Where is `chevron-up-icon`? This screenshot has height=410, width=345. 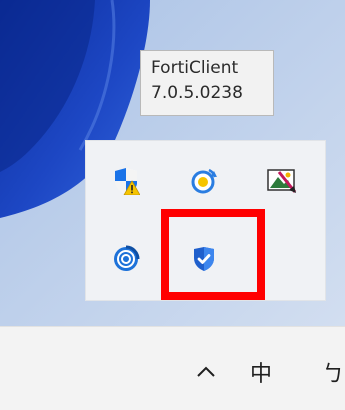 chevron-up-icon is located at coordinates (206, 372).